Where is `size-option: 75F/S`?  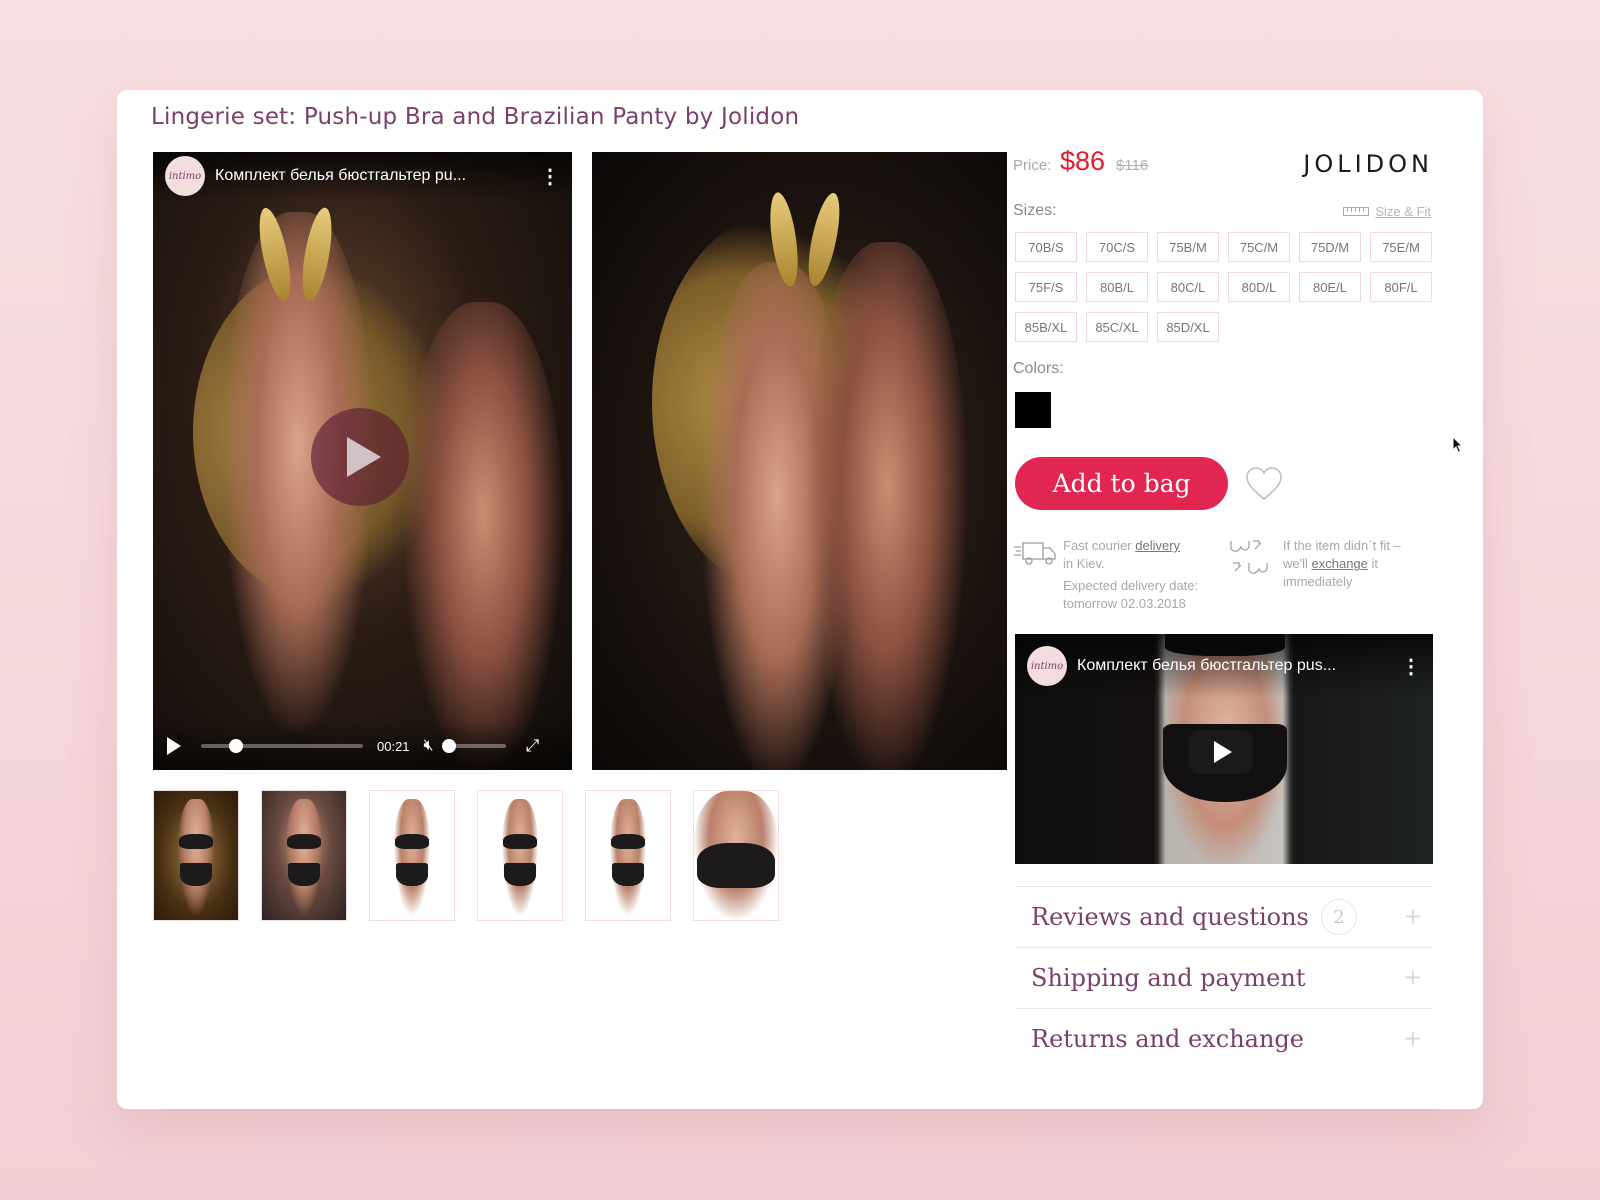
size-option: 75F/S is located at coordinates (1046, 287).